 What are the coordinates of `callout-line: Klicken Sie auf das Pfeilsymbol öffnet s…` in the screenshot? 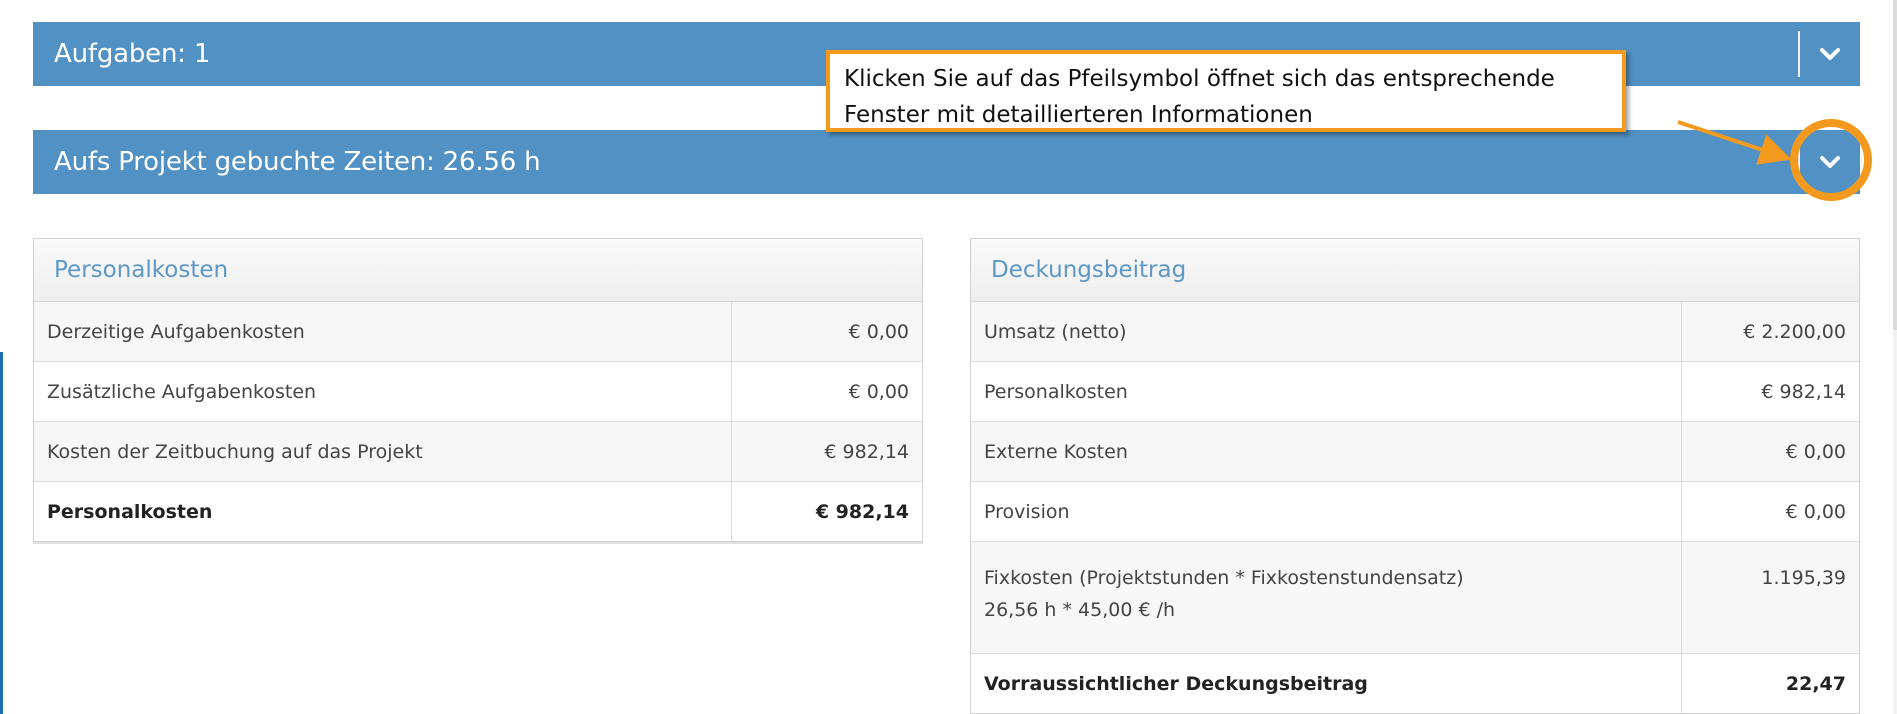 It's located at (1199, 79).